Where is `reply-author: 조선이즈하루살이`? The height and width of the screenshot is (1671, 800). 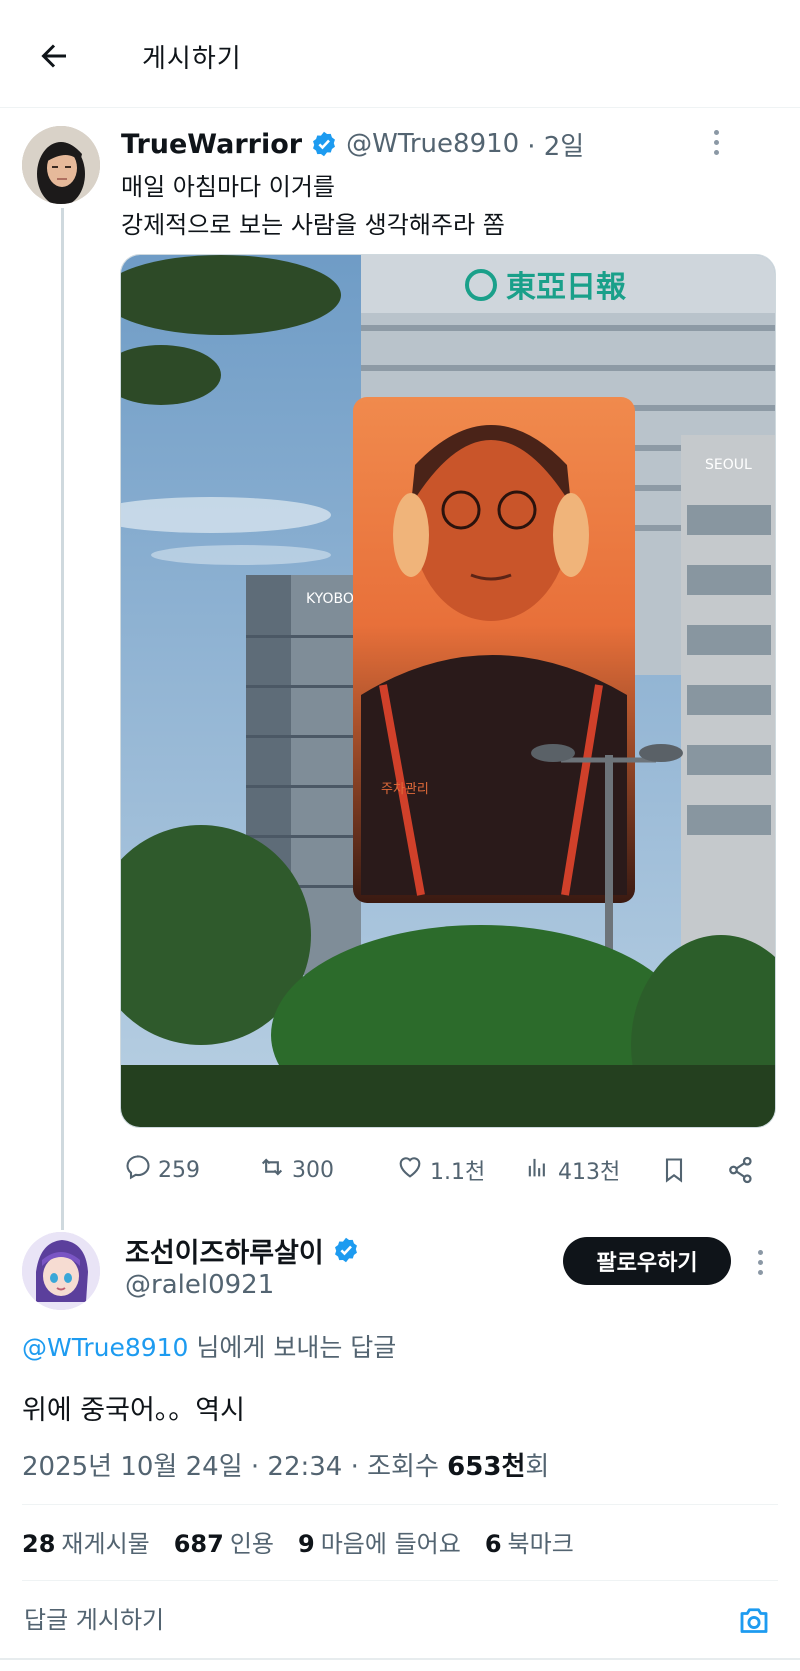 reply-author: 조선이즈하루살이 is located at coordinates (242, 1250).